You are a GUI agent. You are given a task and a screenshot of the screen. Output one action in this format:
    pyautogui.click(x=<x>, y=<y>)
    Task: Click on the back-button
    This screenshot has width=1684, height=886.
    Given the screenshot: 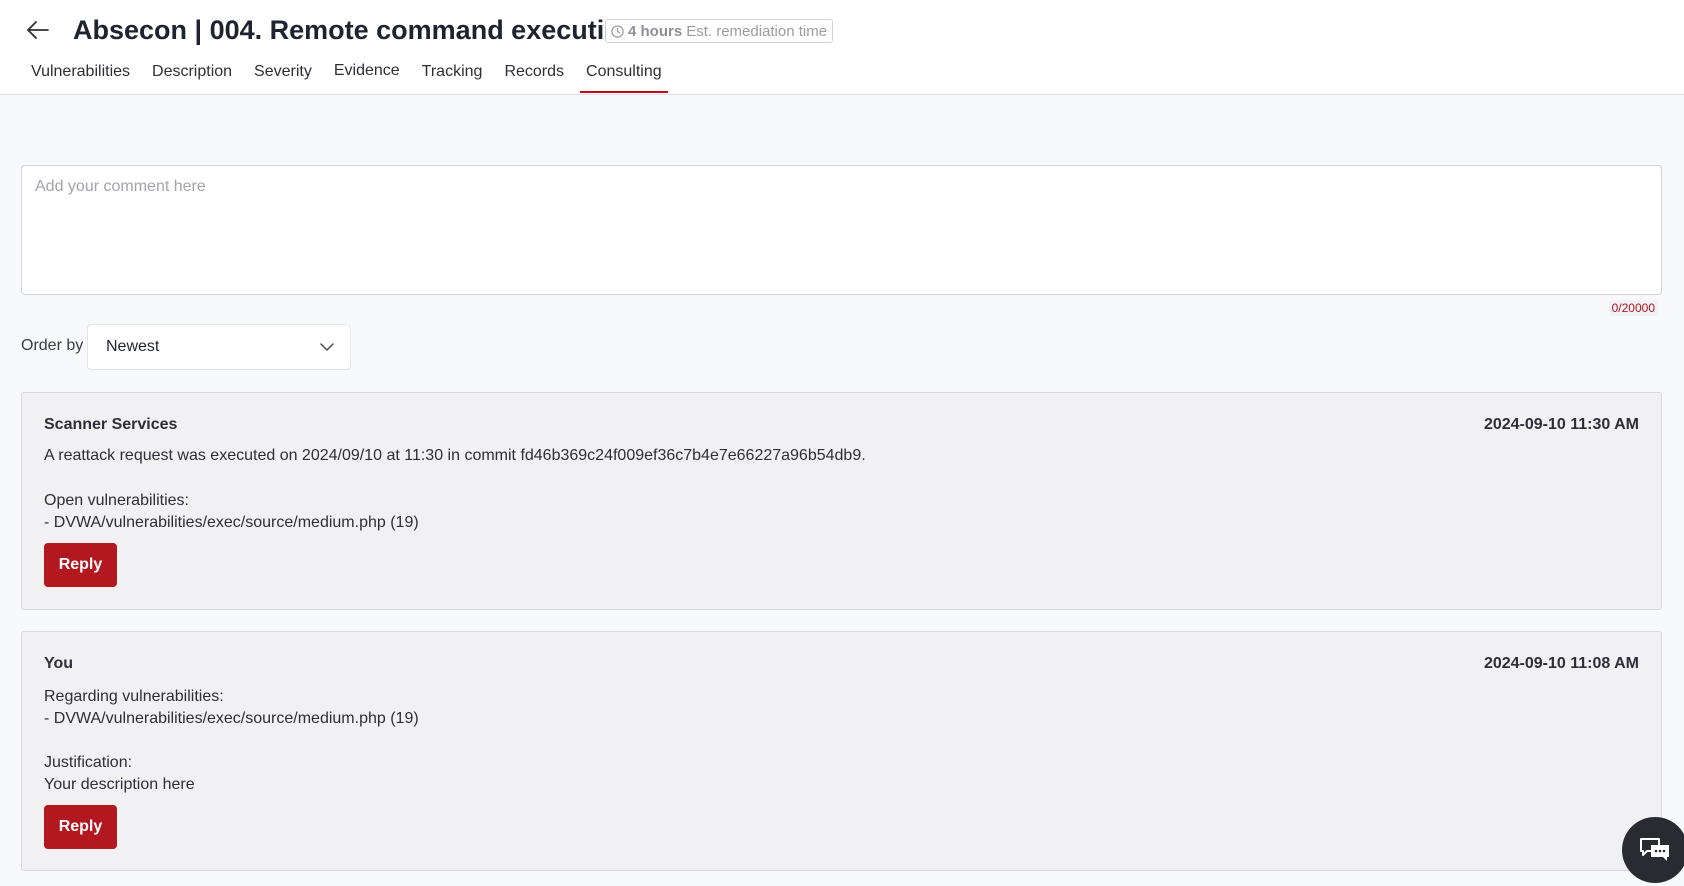 What is the action you would take?
    pyautogui.click(x=38, y=30)
    